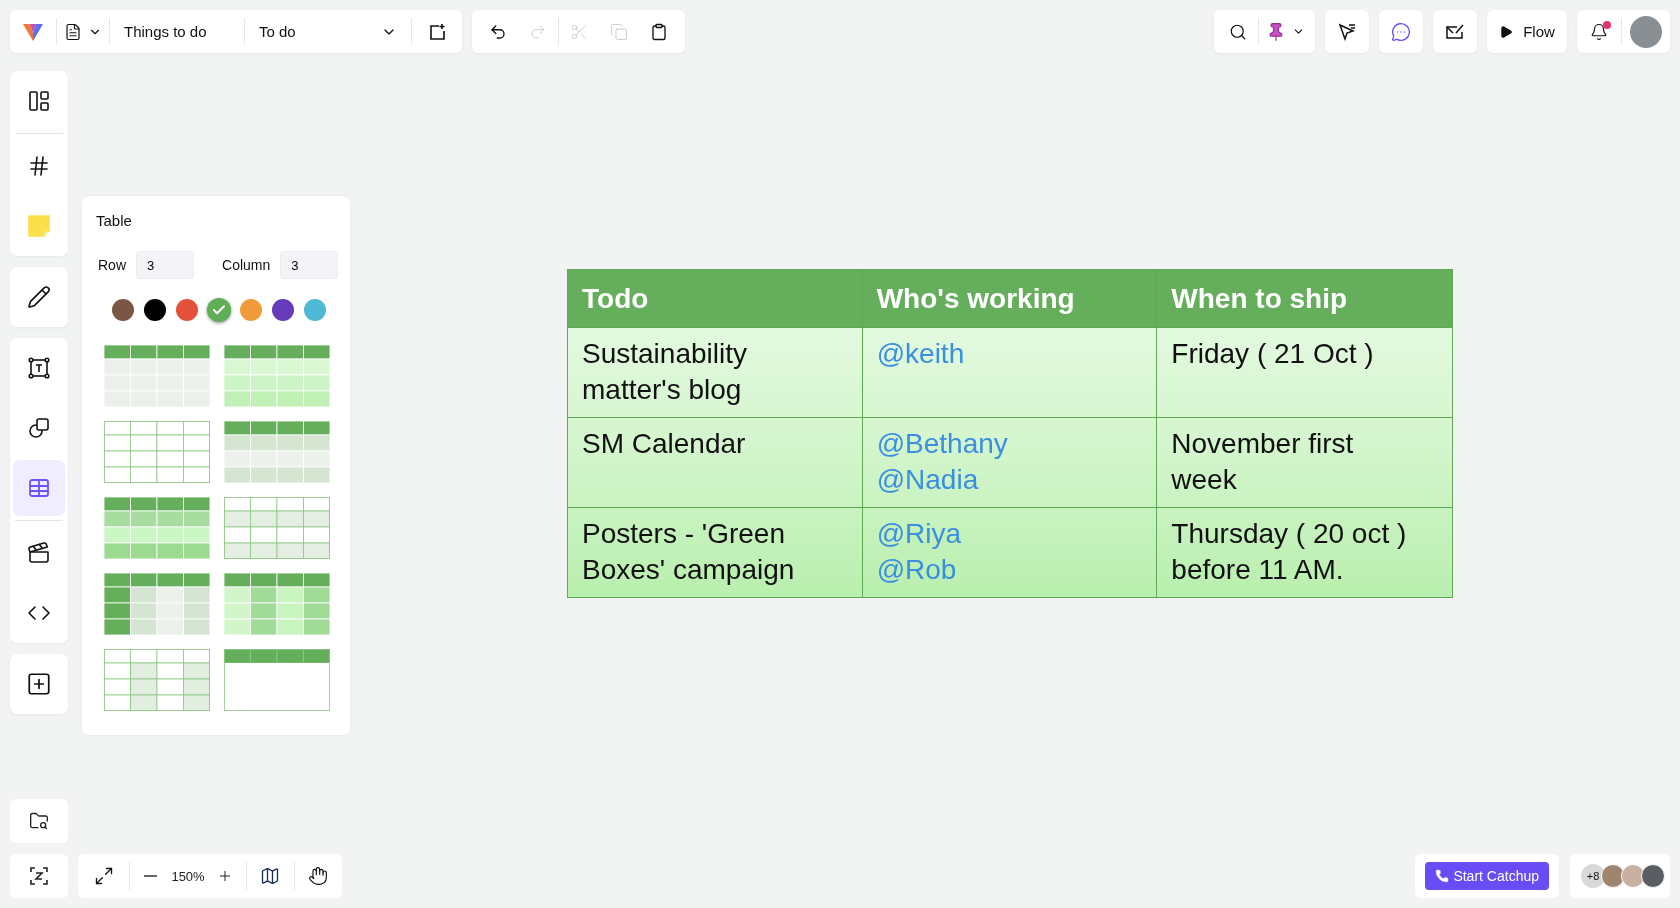 This screenshot has height=908, width=1680. I want to click on column-count-field: 3, so click(309, 265).